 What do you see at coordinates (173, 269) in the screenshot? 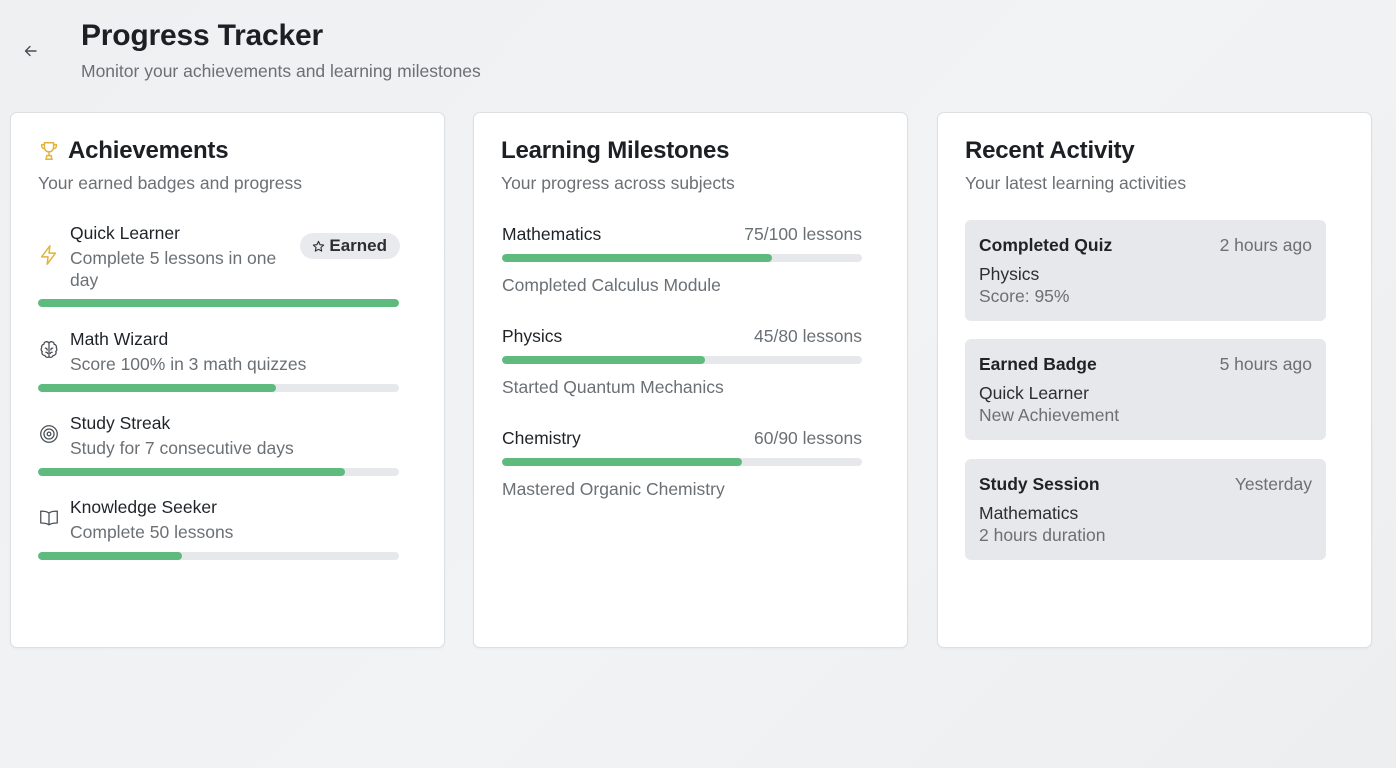
I see `achievement-description: Complete 5 lessons in one day` at bounding box center [173, 269].